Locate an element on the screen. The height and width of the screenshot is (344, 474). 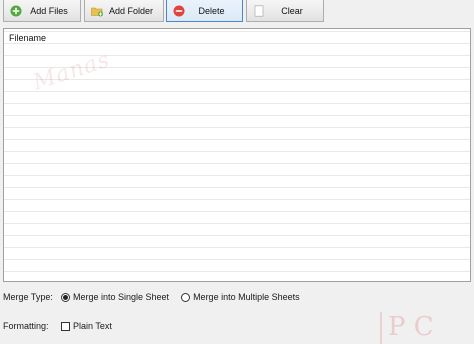
plain-text-label: Plain Text is located at coordinates (92, 326).